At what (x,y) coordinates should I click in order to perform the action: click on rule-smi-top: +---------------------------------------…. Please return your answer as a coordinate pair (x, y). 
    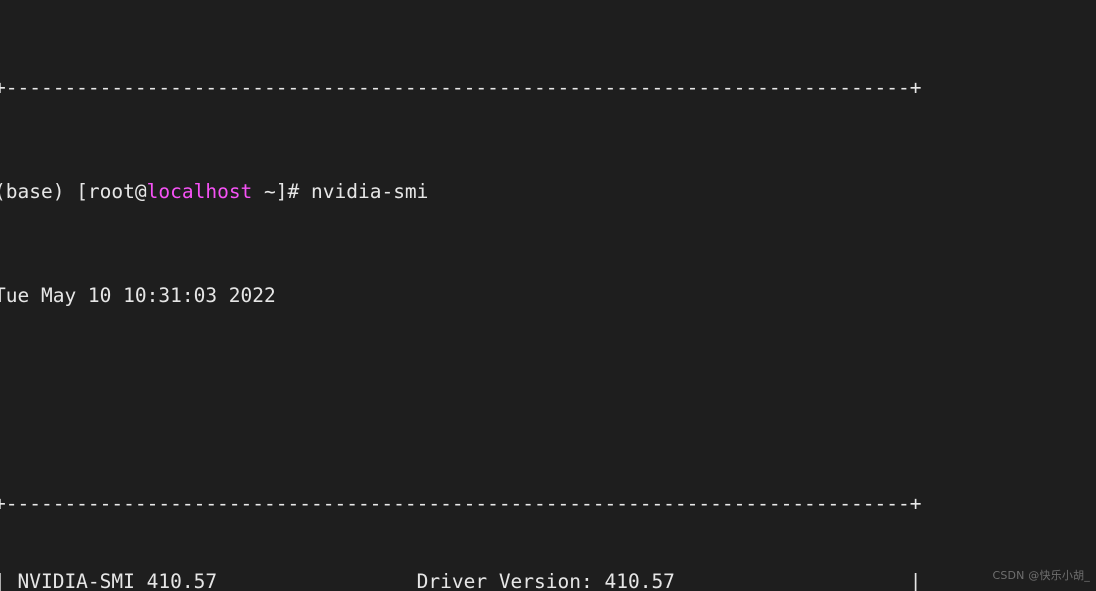
    Looking at the image, I should click on (461, 503).